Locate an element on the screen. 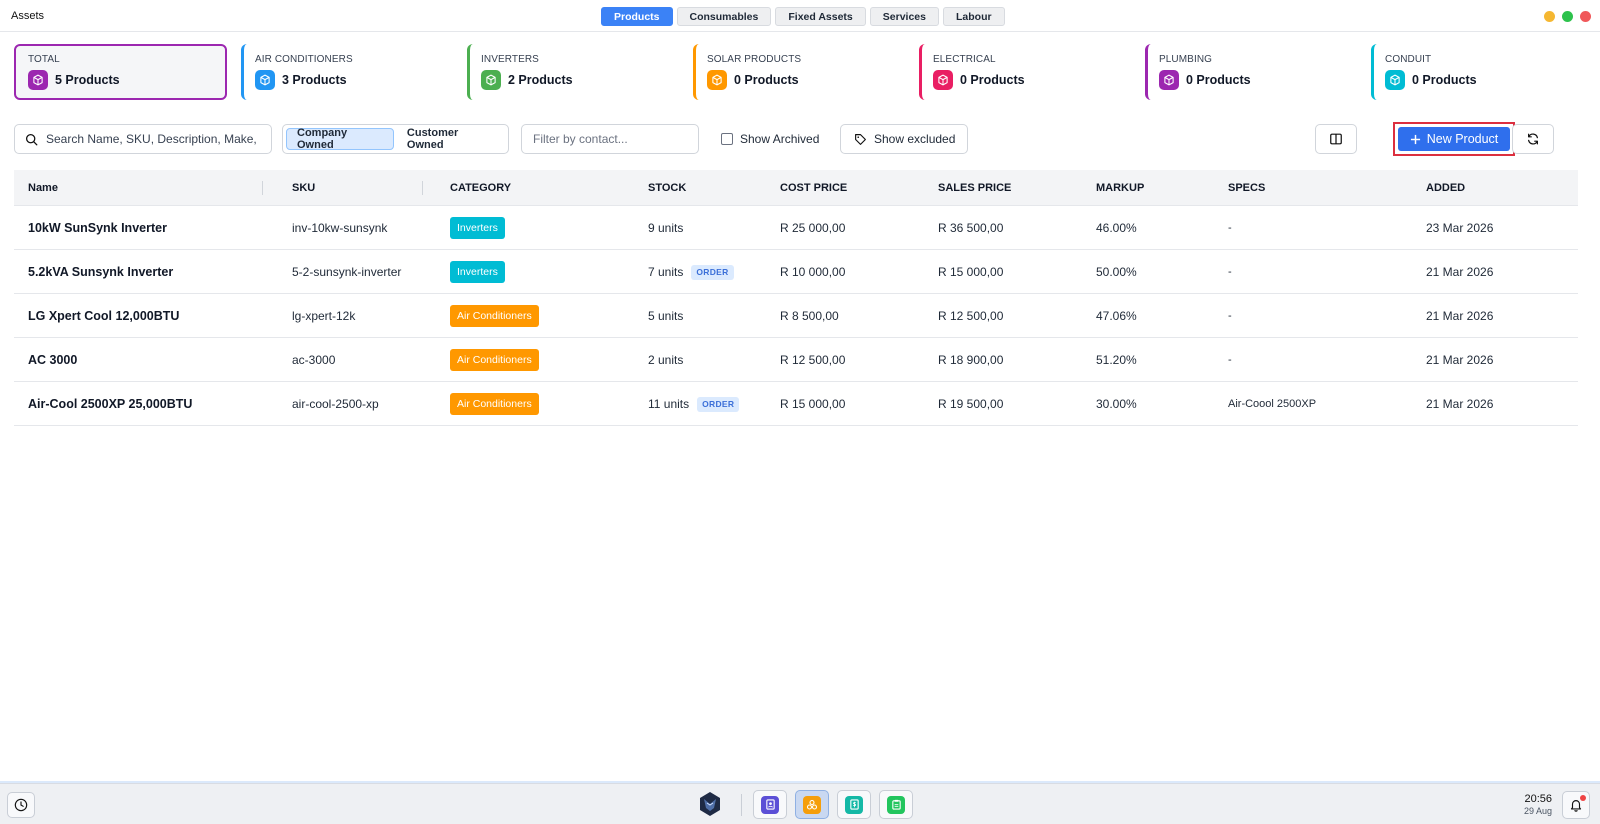 This screenshot has height=824, width=1600. cell-markup: 51.20% is located at coordinates (1116, 360).